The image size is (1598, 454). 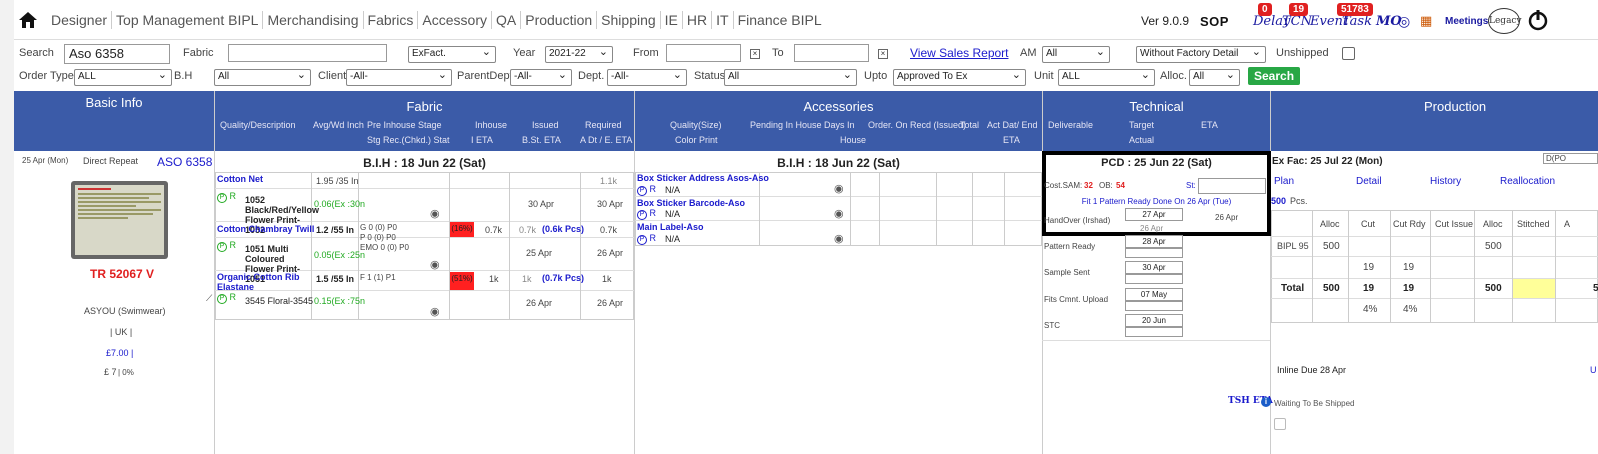 I want to click on fabric-sub: Stg Rec.(Chkd.) Stat, so click(x=408, y=140).